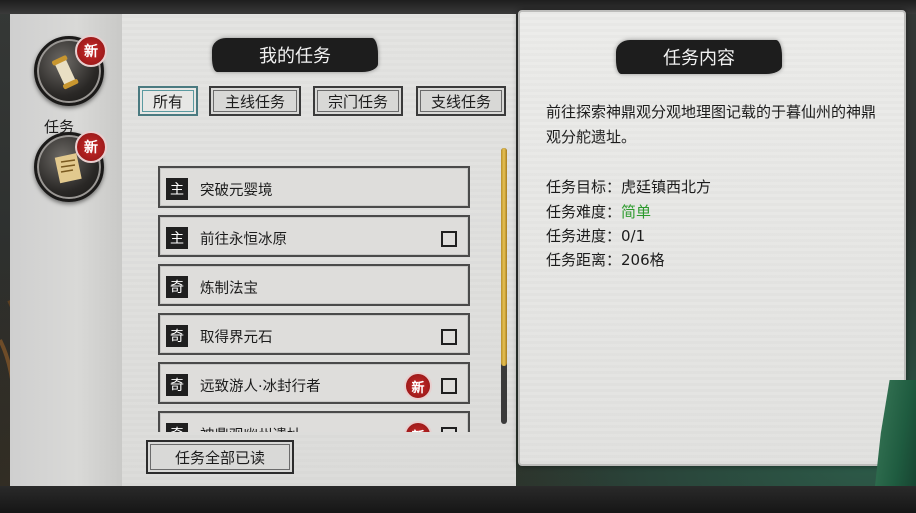 The height and width of the screenshot is (513, 916). What do you see at coordinates (67, 250) in the screenshot?
I see `tab-sidebar: 新 任务 新` at bounding box center [67, 250].